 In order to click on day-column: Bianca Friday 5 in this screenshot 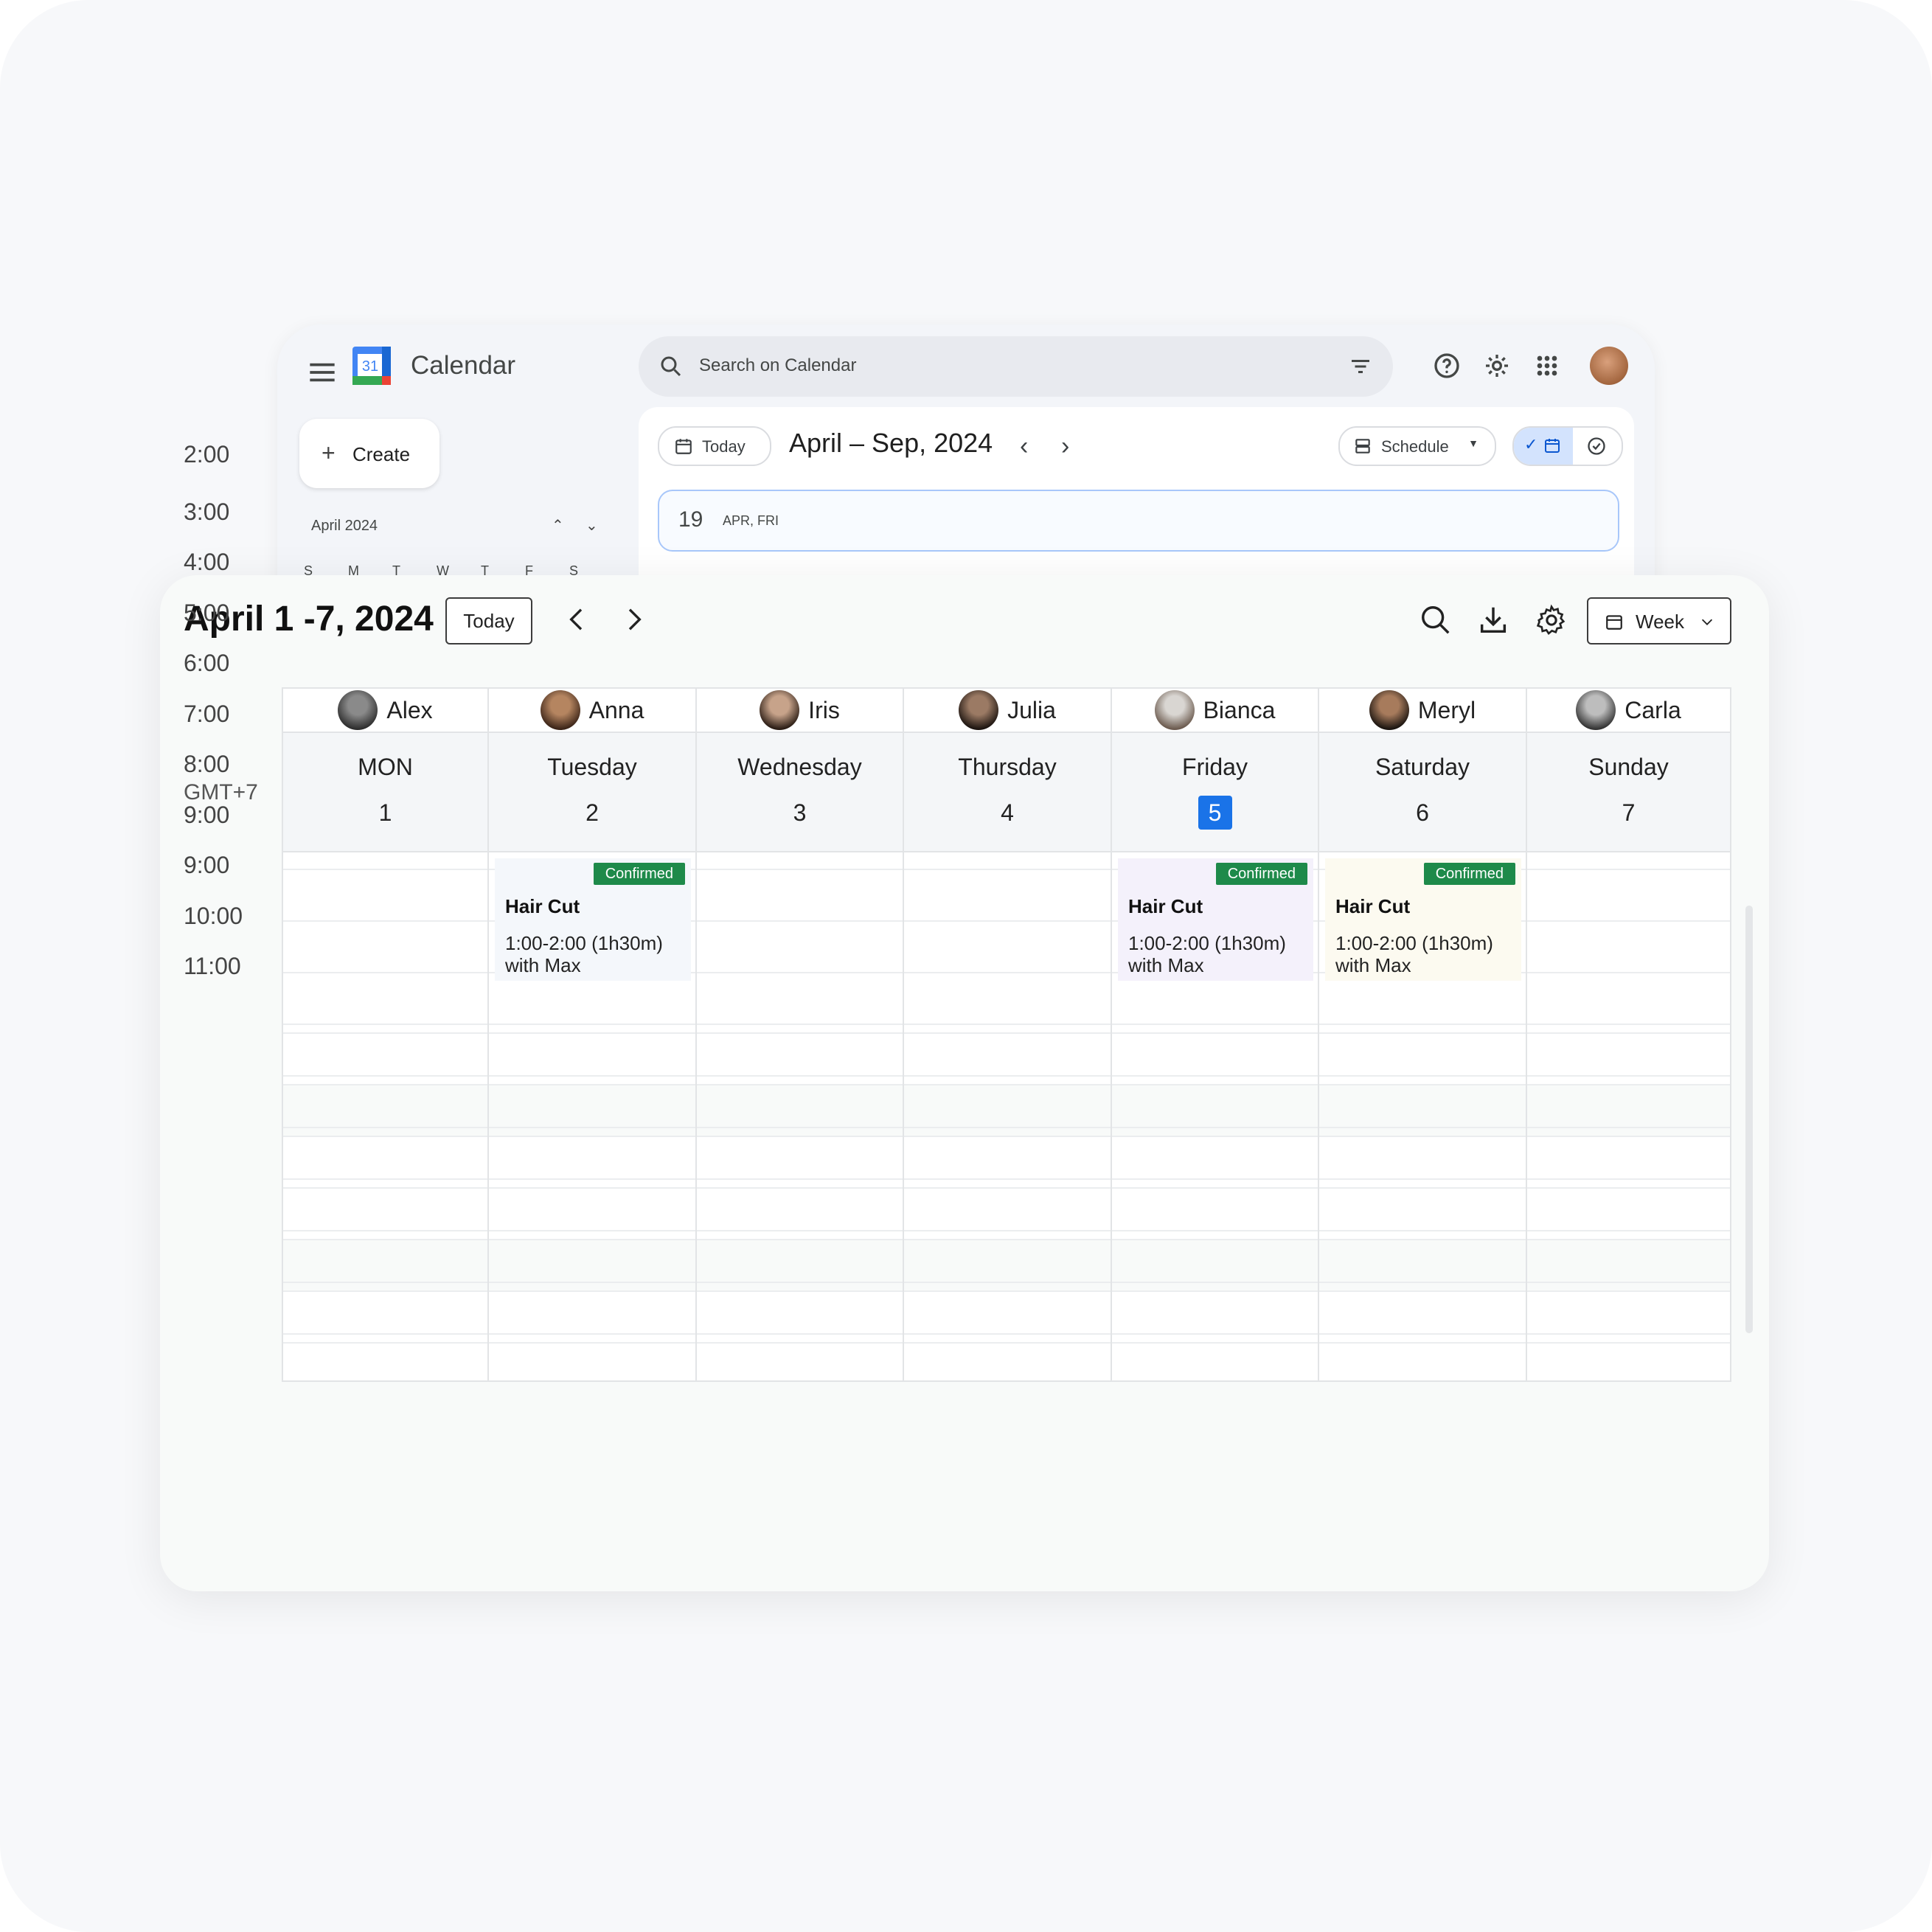, I will do `click(1215, 1034)`.